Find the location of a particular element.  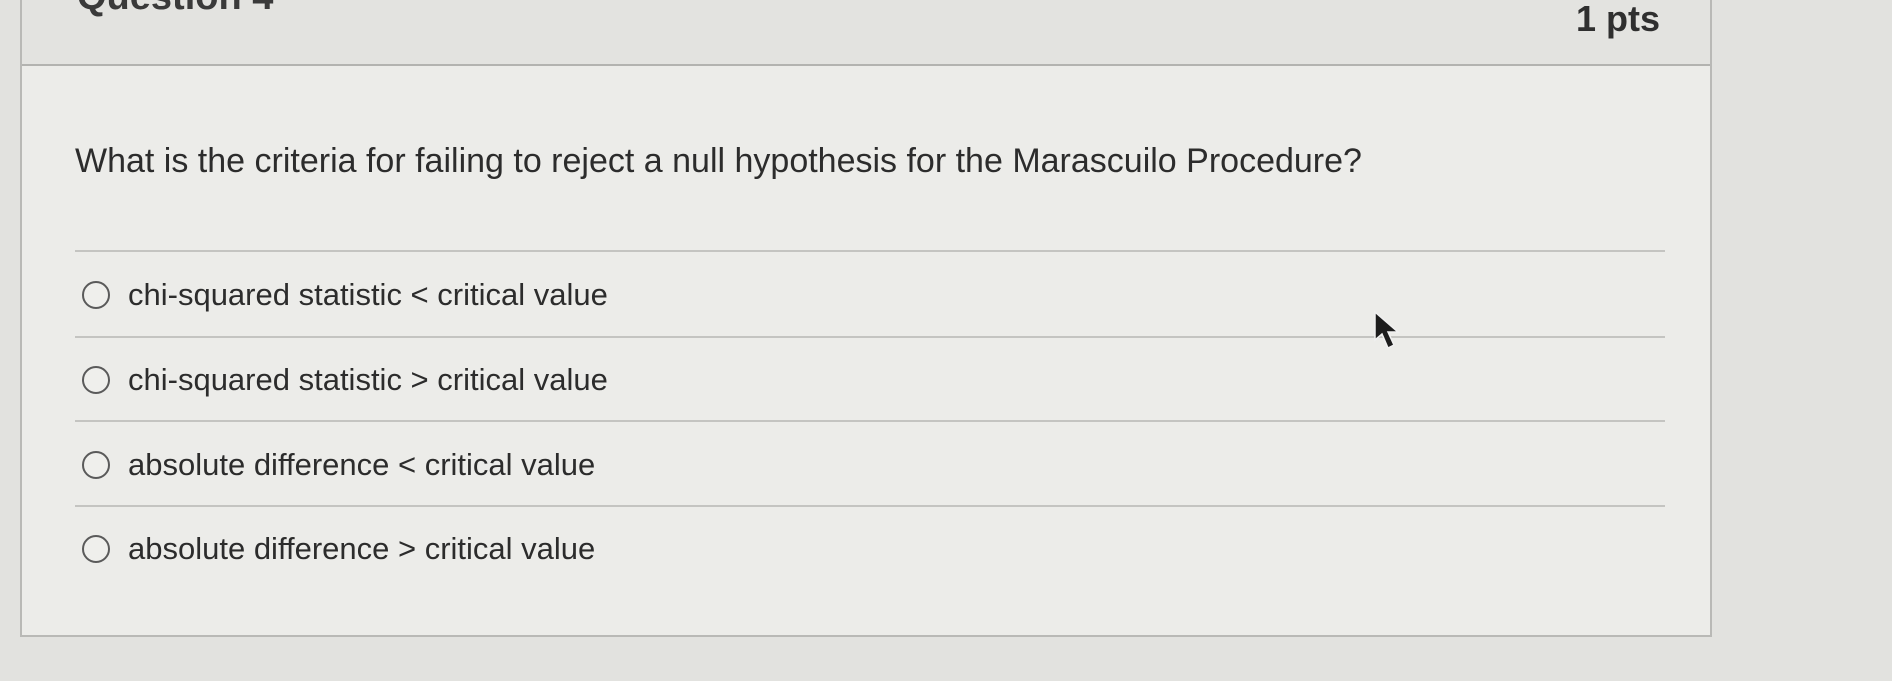

answer-label: chi-squared statistic < critical value is located at coordinates (368, 294).